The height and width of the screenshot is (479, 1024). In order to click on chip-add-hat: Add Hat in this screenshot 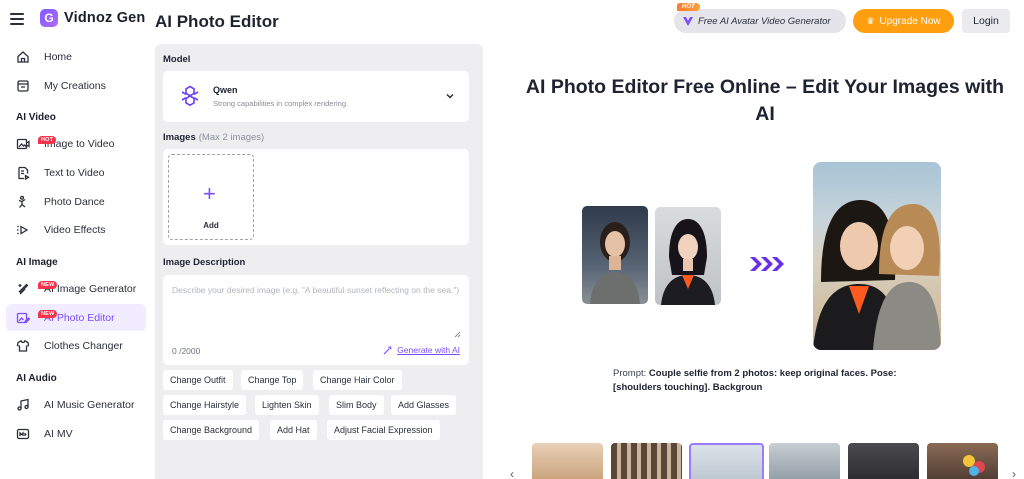, I will do `click(293, 430)`.